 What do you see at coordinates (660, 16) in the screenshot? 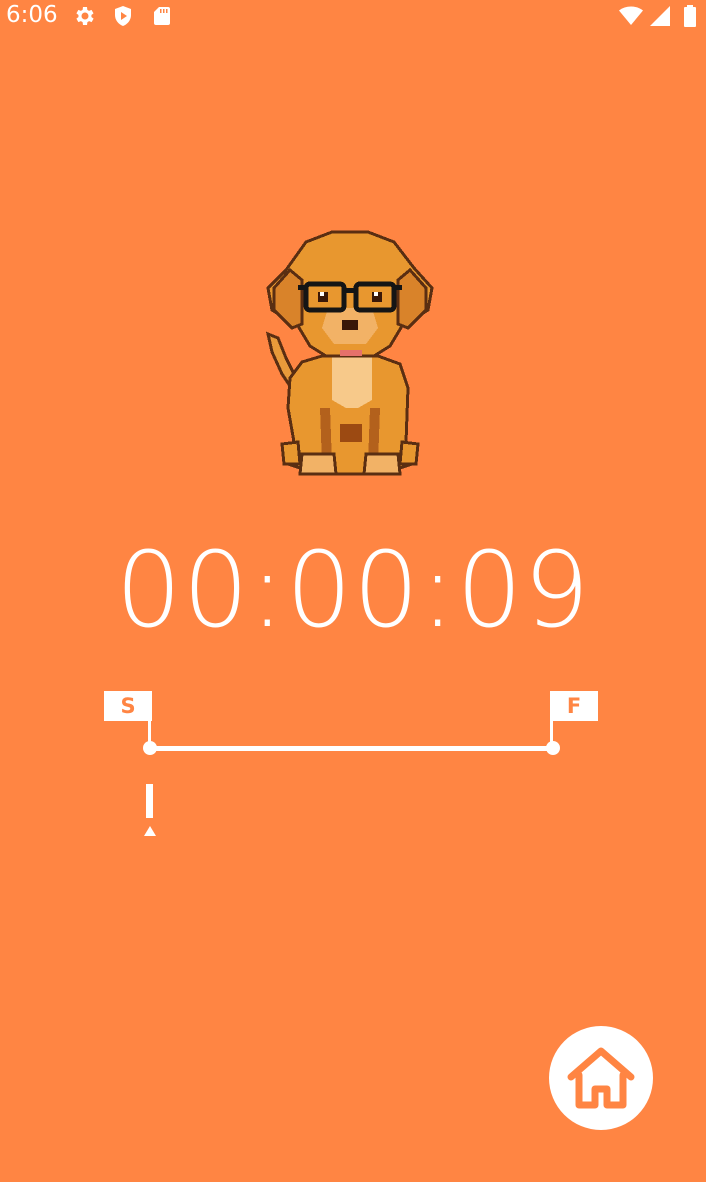
I see `cell-signal-icon` at bounding box center [660, 16].